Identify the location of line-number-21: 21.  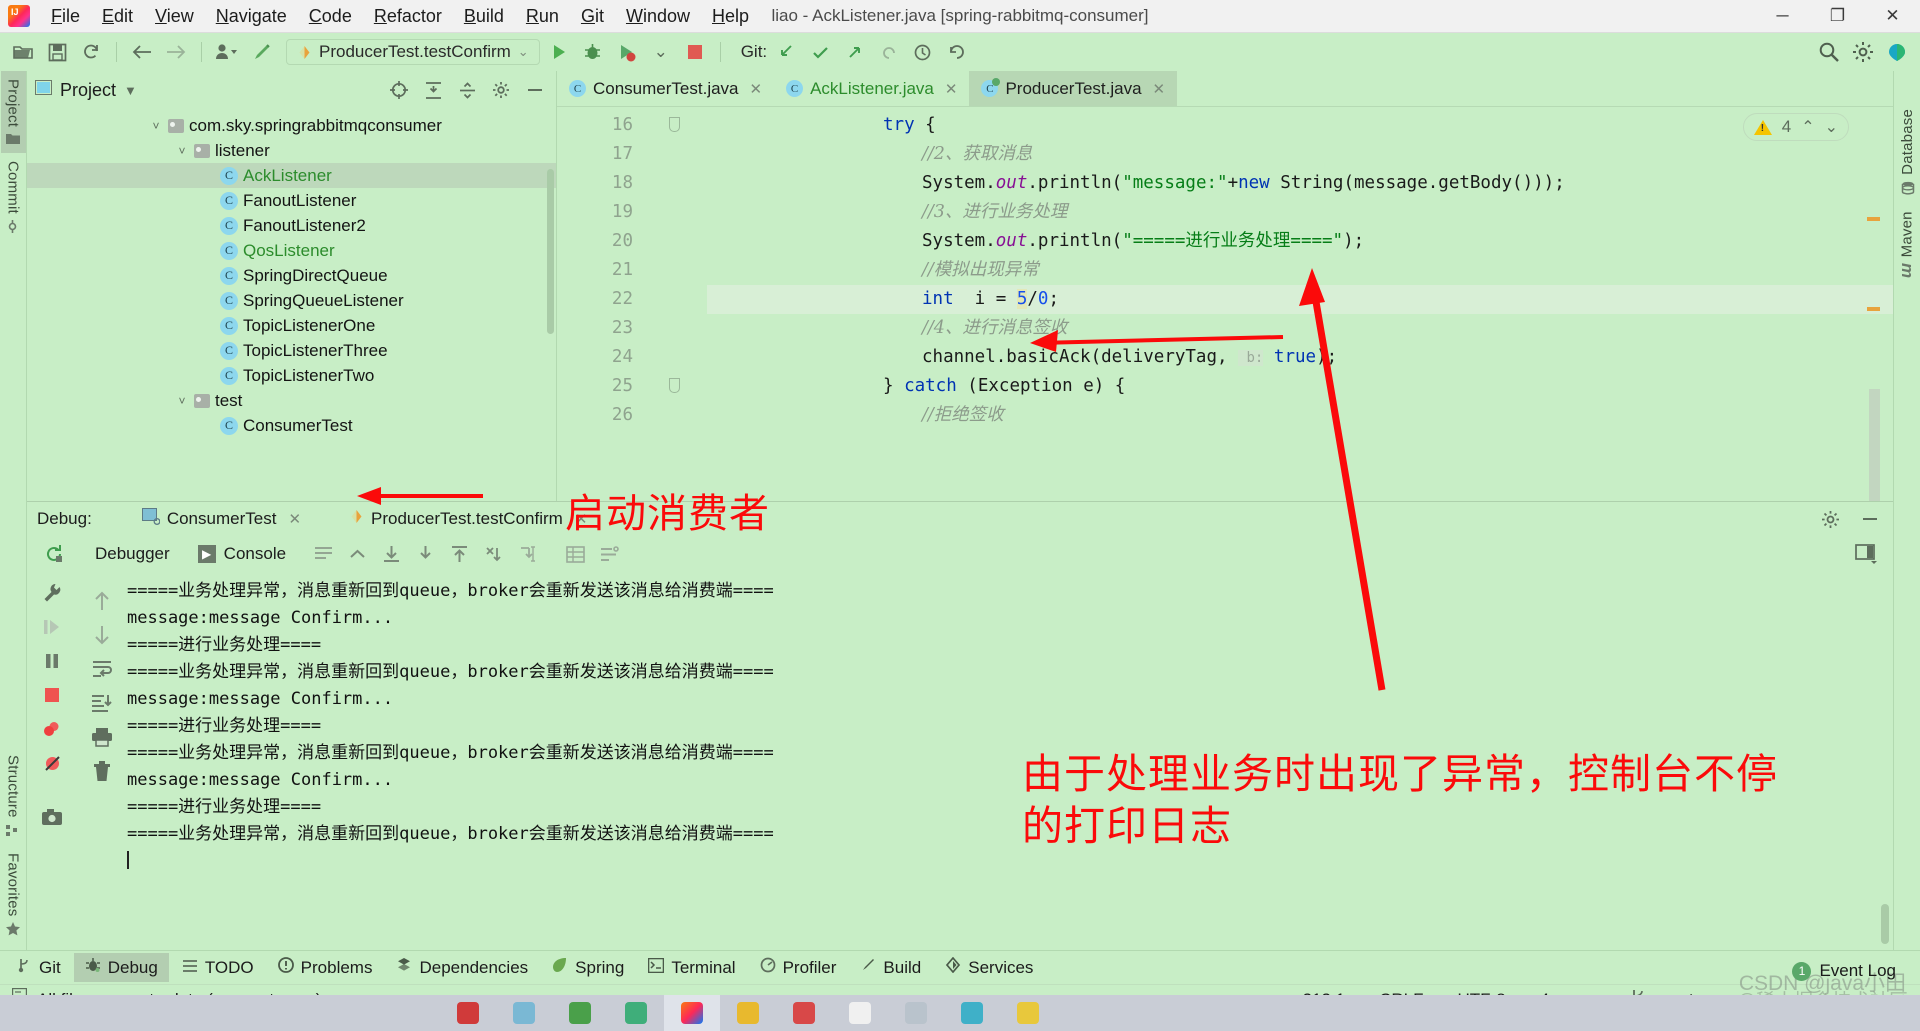
(602, 270).